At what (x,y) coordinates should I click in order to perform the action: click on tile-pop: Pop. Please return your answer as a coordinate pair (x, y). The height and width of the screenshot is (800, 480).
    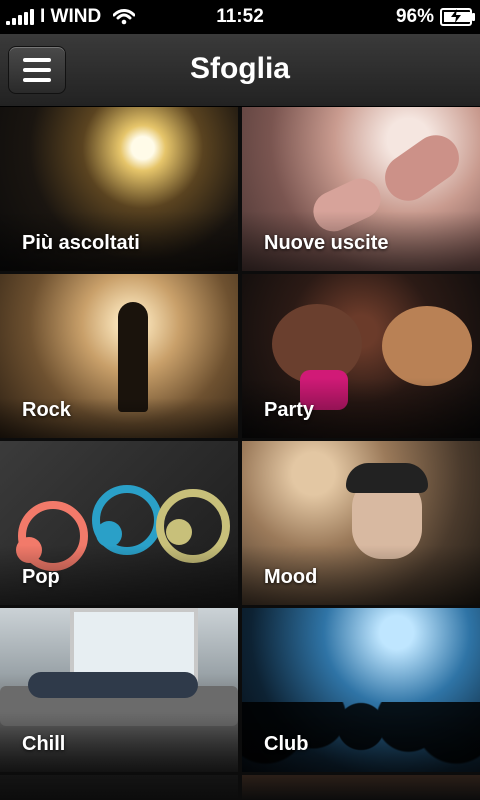
    Looking at the image, I should click on (119, 523).